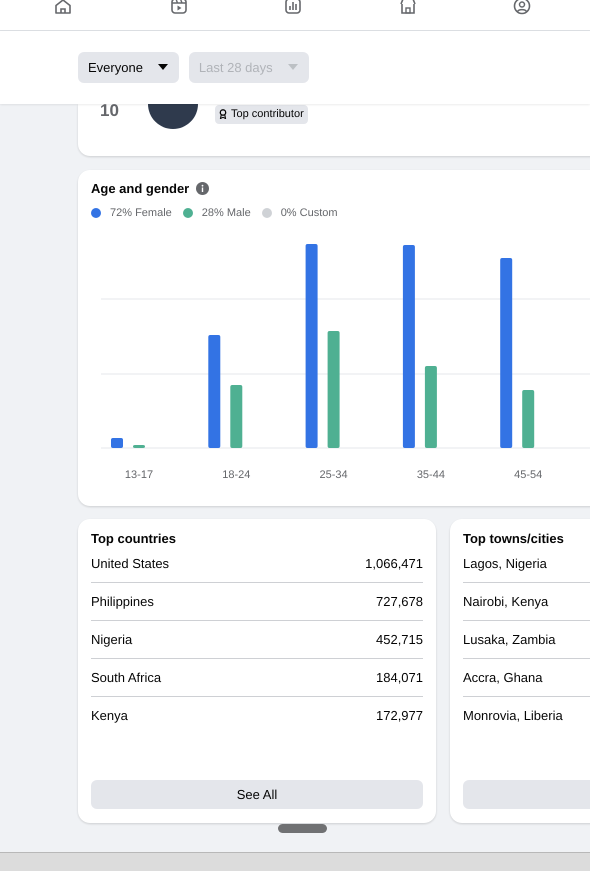 The image size is (590, 871). What do you see at coordinates (128, 67) in the screenshot?
I see `filter-dropdown: Everyone` at bounding box center [128, 67].